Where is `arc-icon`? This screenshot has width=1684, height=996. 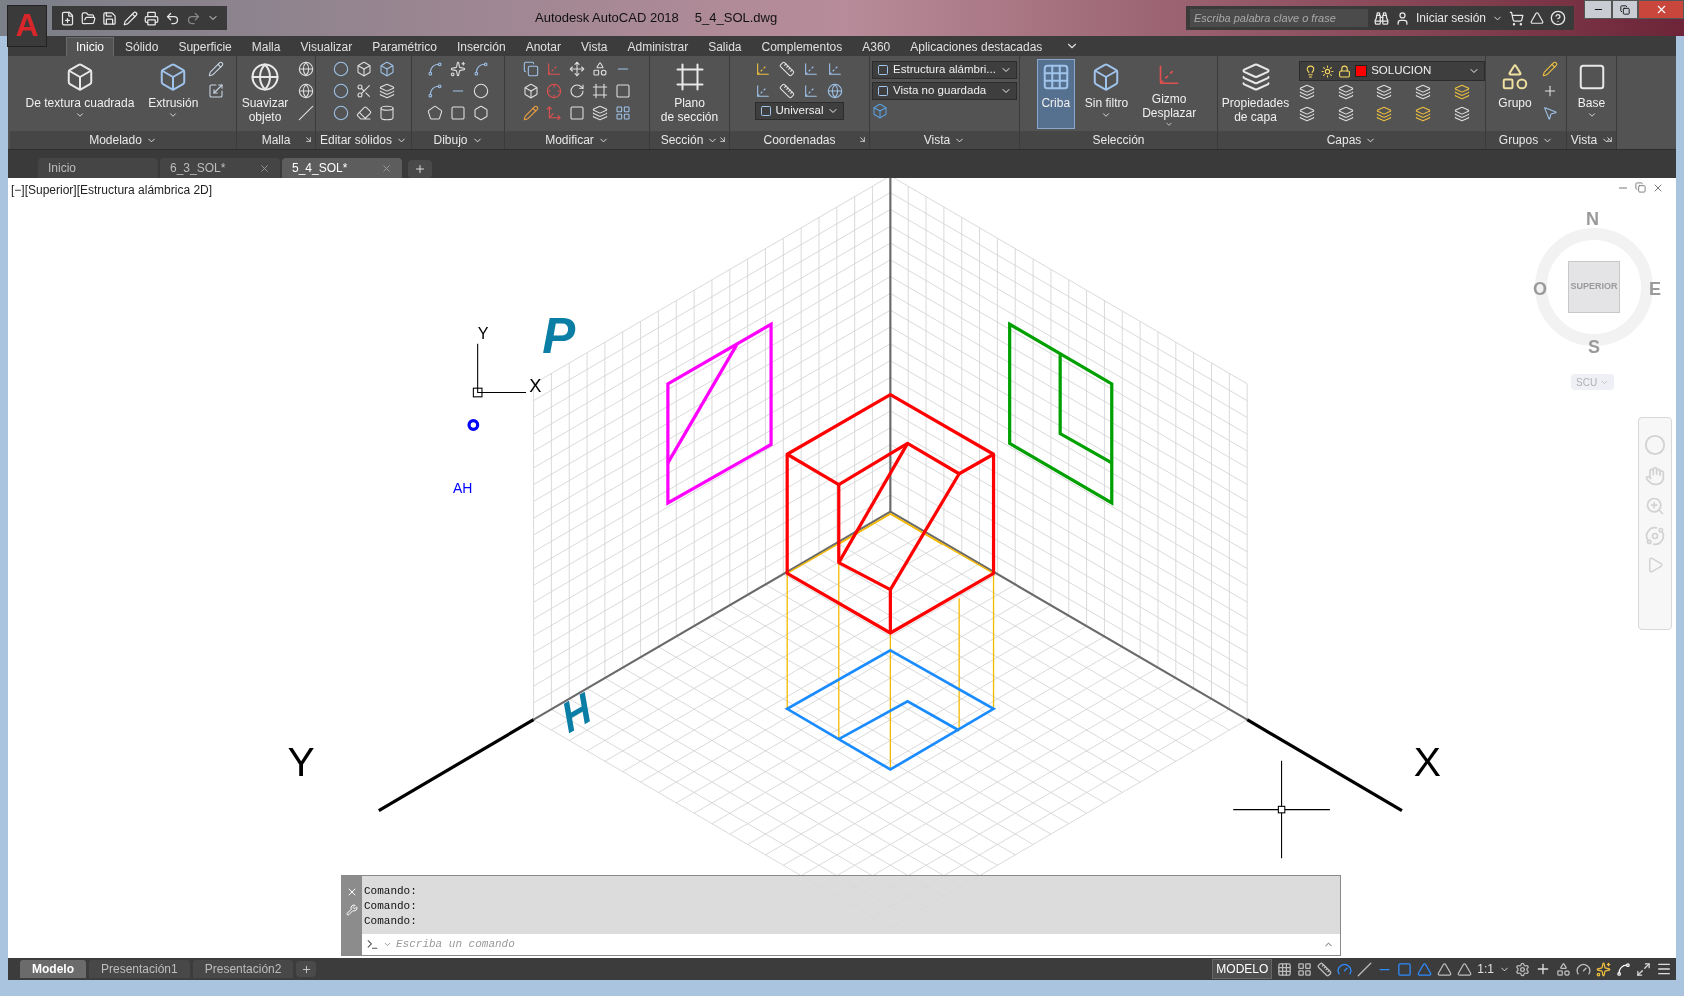 arc-icon is located at coordinates (481, 69).